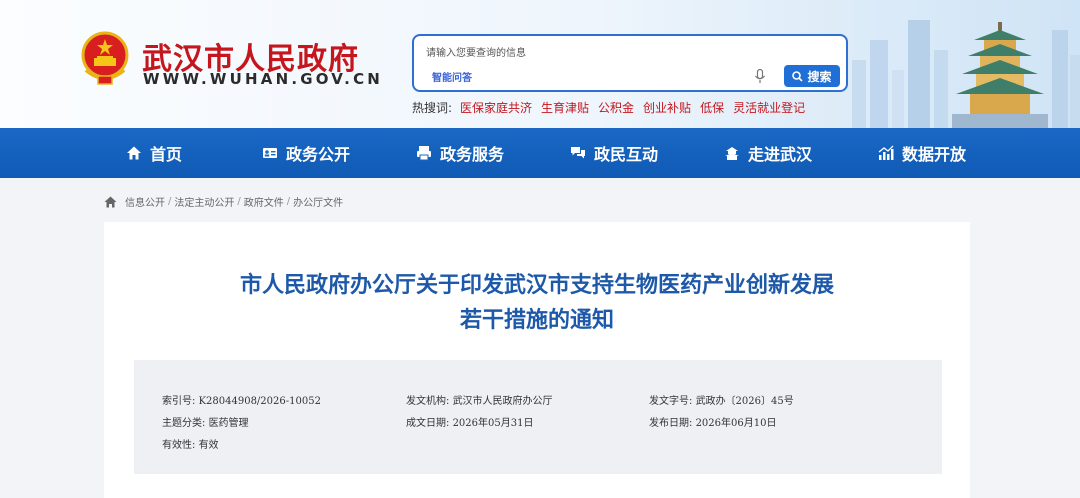 This screenshot has width=1080, height=498. I want to click on meta-publish-date: 发布日期: 2026年06月10日, so click(712, 421).